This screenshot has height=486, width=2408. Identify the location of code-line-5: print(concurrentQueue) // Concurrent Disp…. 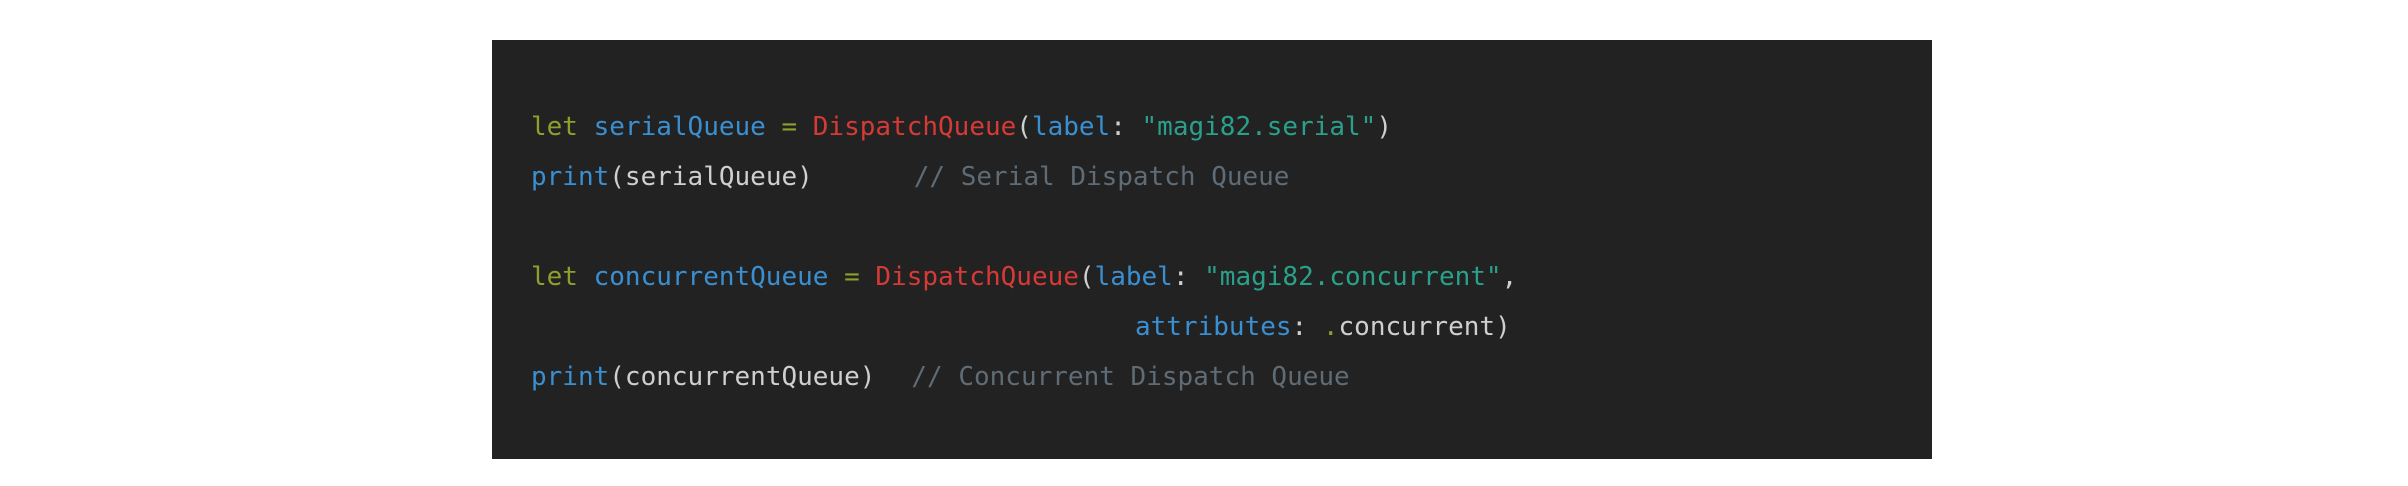
(1231, 377).